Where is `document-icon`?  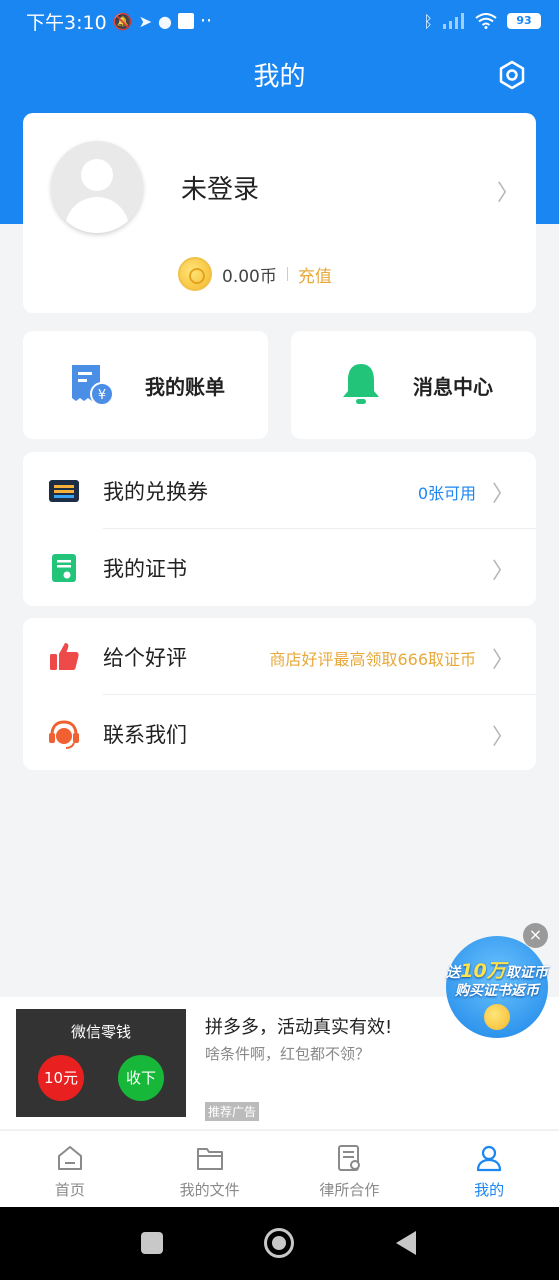
document-icon is located at coordinates (349, 1158).